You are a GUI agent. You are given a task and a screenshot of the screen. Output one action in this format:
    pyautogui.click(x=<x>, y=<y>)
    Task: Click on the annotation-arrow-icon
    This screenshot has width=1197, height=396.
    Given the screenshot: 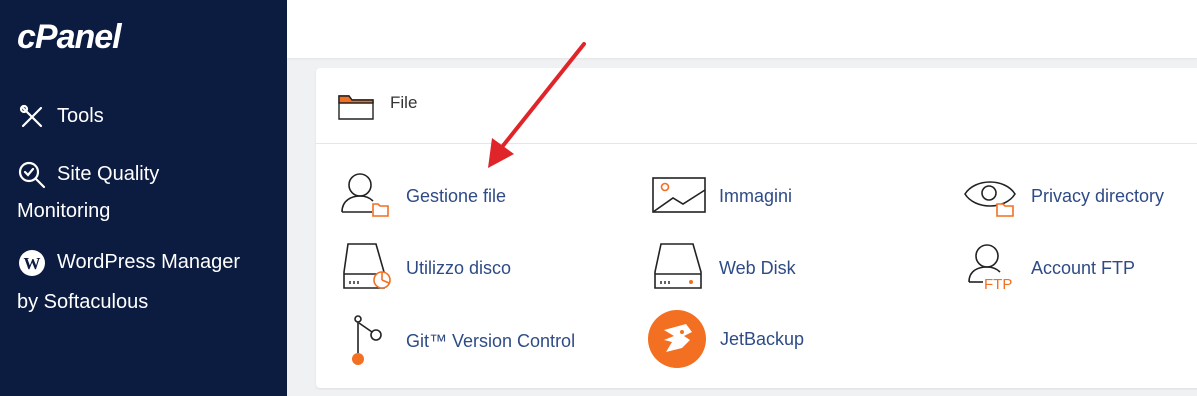 What is the action you would take?
    pyautogui.click(x=537, y=105)
    